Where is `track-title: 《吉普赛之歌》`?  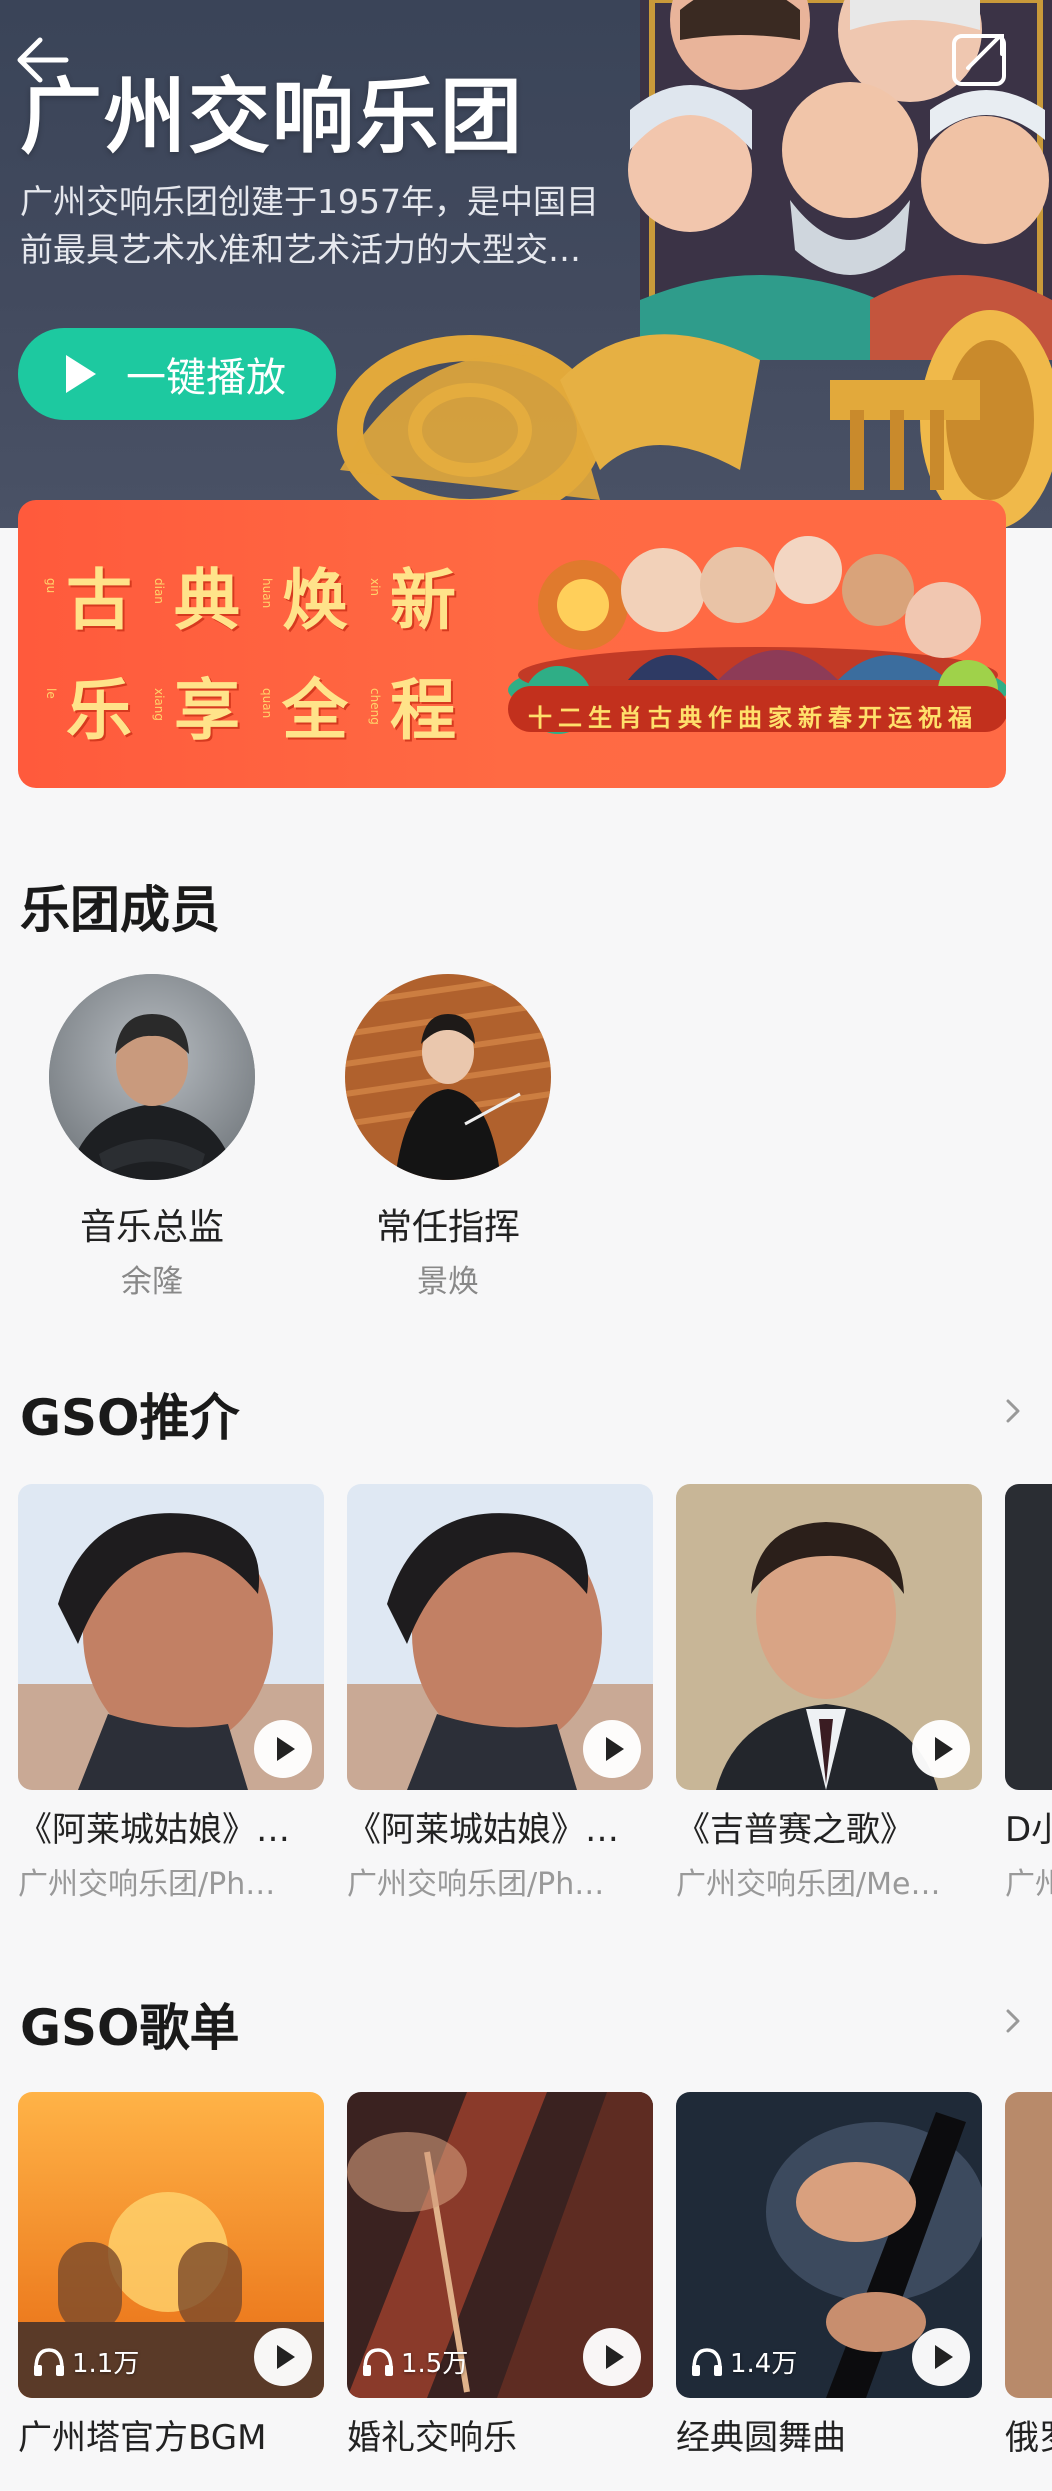 track-title: 《吉普赛之歌》 is located at coordinates (795, 1830).